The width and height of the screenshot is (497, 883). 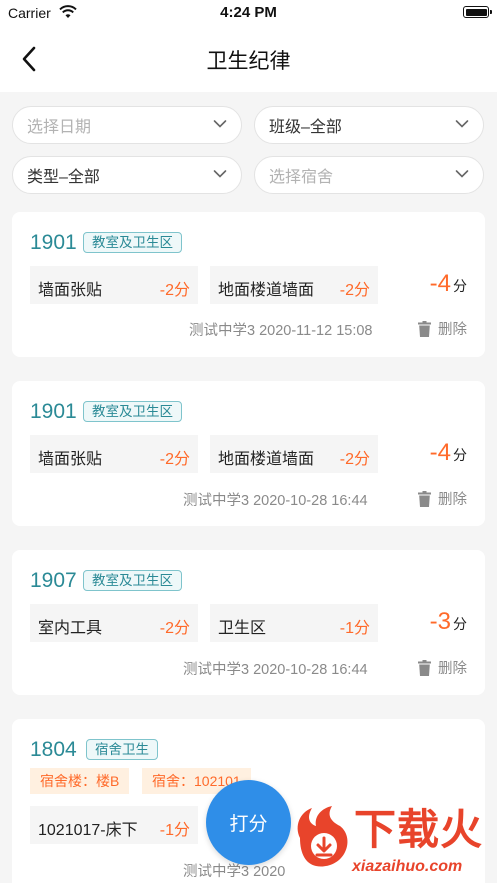 I want to click on flame-logo-icon, so click(x=322, y=836).